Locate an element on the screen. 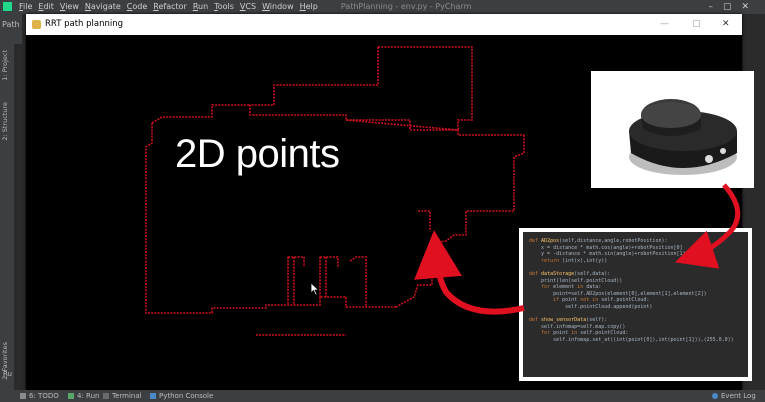 The width and height of the screenshot is (765, 402). pycharm-app-icon is located at coordinates (7, 6).